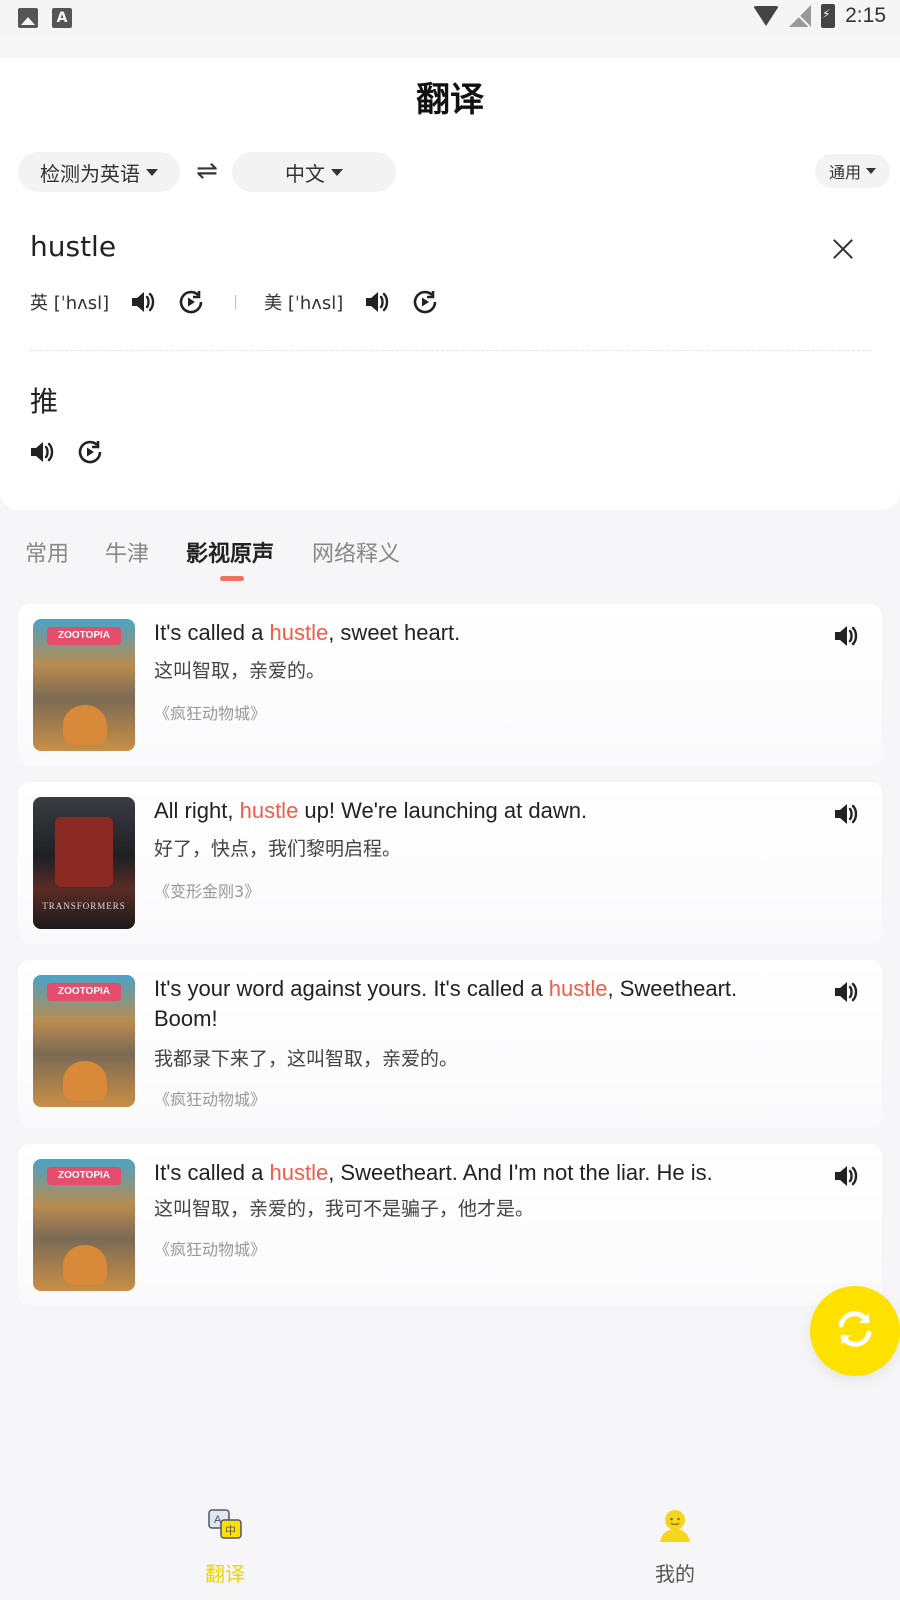 Image resolution: width=900 pixels, height=1600 pixels. What do you see at coordinates (450, 350) in the screenshot?
I see `divider` at bounding box center [450, 350].